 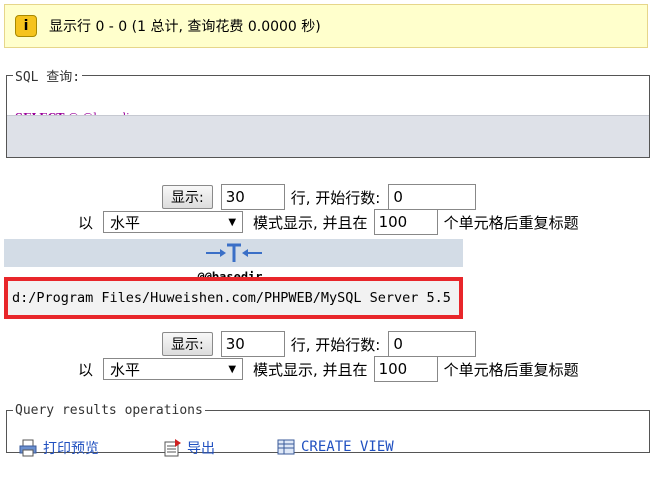 I want to click on repeat-suffix-bottom: 个单元格后重复标题, so click(x=511, y=369).